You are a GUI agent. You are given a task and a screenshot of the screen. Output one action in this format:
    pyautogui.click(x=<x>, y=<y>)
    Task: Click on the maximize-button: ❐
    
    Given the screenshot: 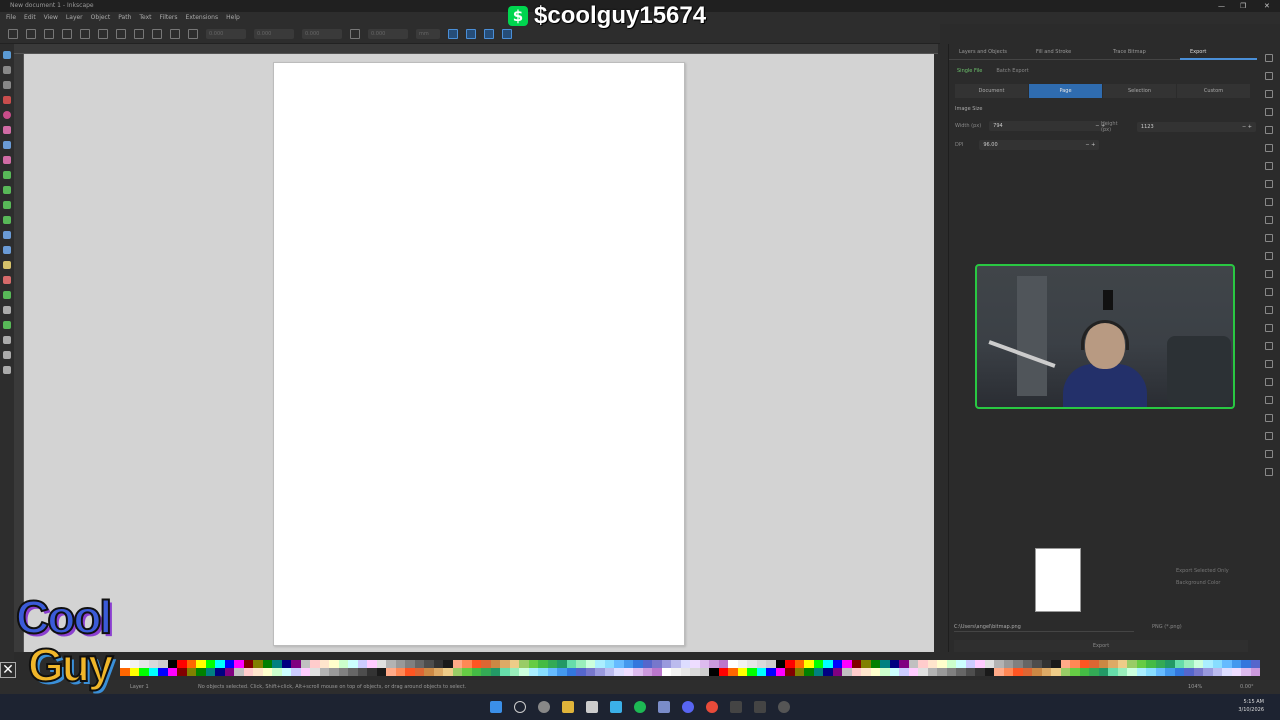 What is the action you would take?
    pyautogui.click(x=1243, y=6)
    